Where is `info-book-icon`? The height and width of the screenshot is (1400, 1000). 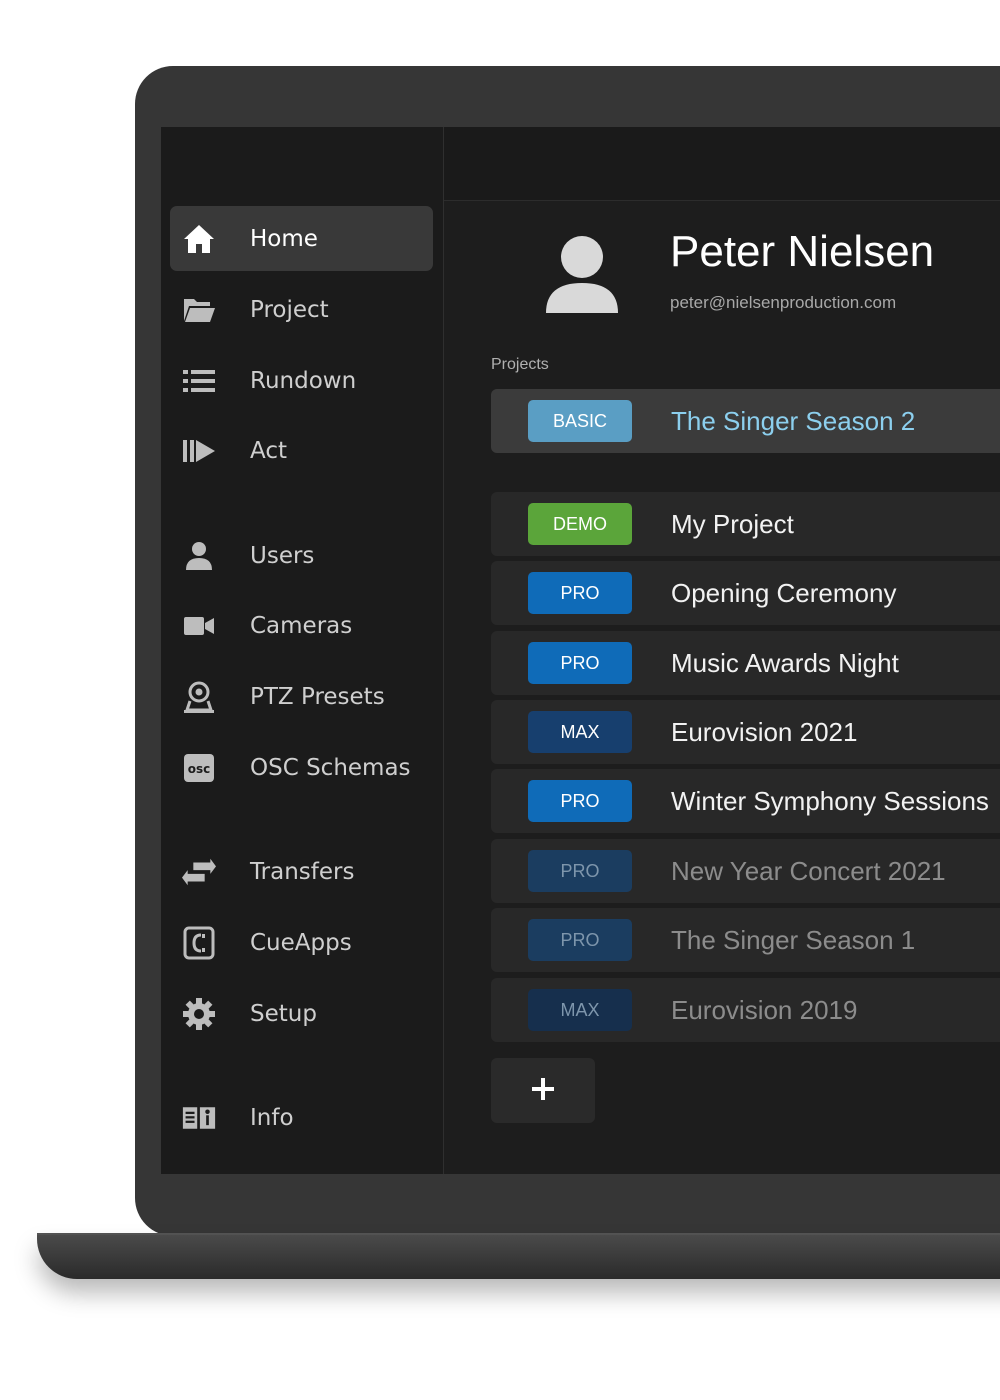 info-book-icon is located at coordinates (199, 1118).